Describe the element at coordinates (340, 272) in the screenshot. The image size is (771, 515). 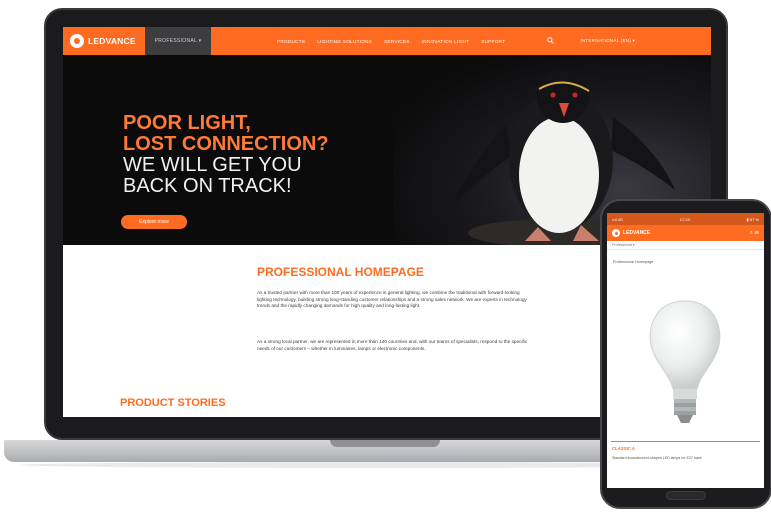
I see `section-title: PROFESSIONAL HOMEPAGE` at that location.